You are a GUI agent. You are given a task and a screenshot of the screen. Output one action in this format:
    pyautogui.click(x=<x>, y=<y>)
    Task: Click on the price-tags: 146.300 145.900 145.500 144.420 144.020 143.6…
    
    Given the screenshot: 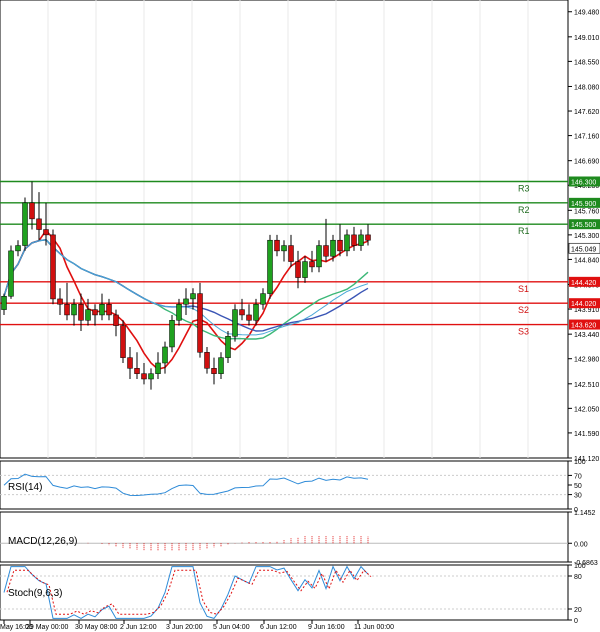 What is the action you would take?
    pyautogui.click(x=584, y=253)
    